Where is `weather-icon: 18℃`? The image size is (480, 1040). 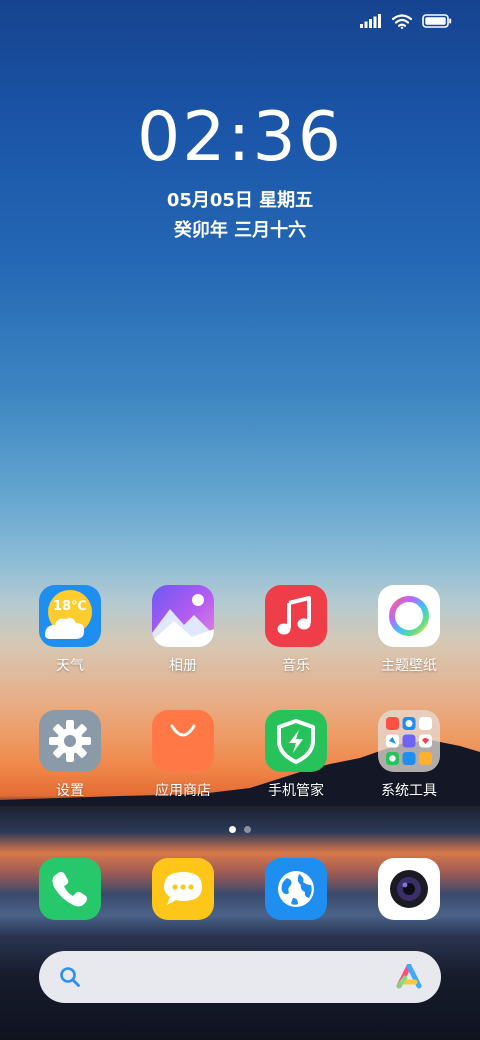 weather-icon: 18℃ is located at coordinates (70, 616).